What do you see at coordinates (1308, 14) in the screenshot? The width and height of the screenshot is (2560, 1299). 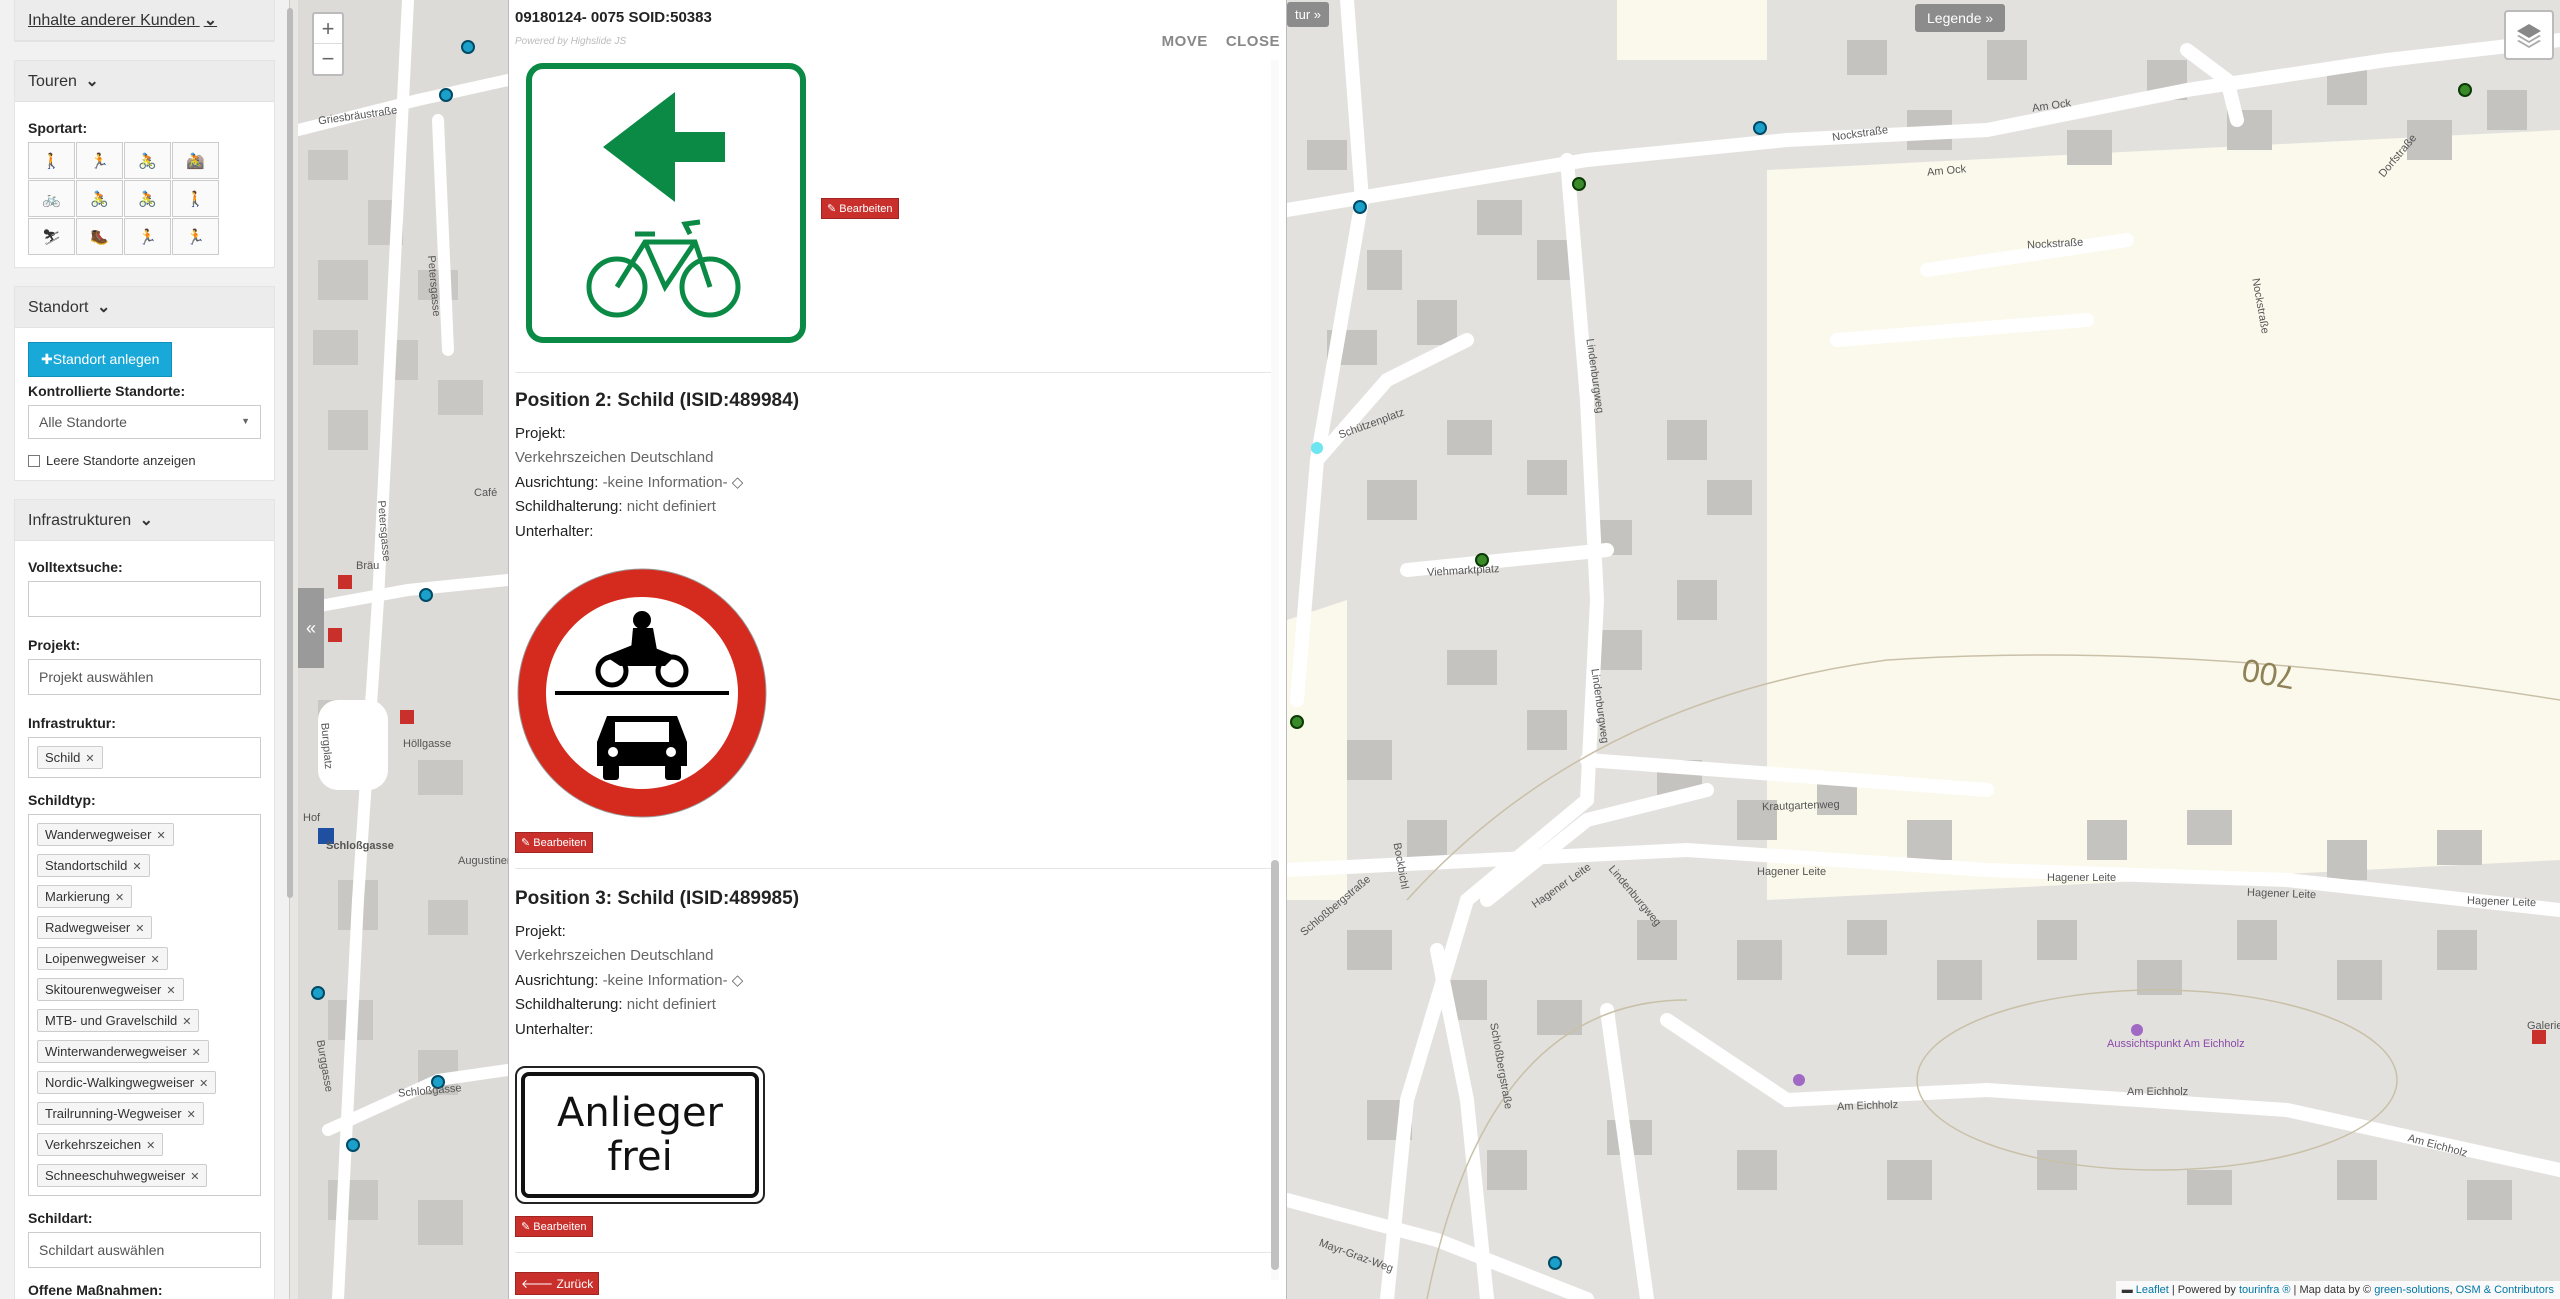 I see `map-filter-button: tur »` at bounding box center [1308, 14].